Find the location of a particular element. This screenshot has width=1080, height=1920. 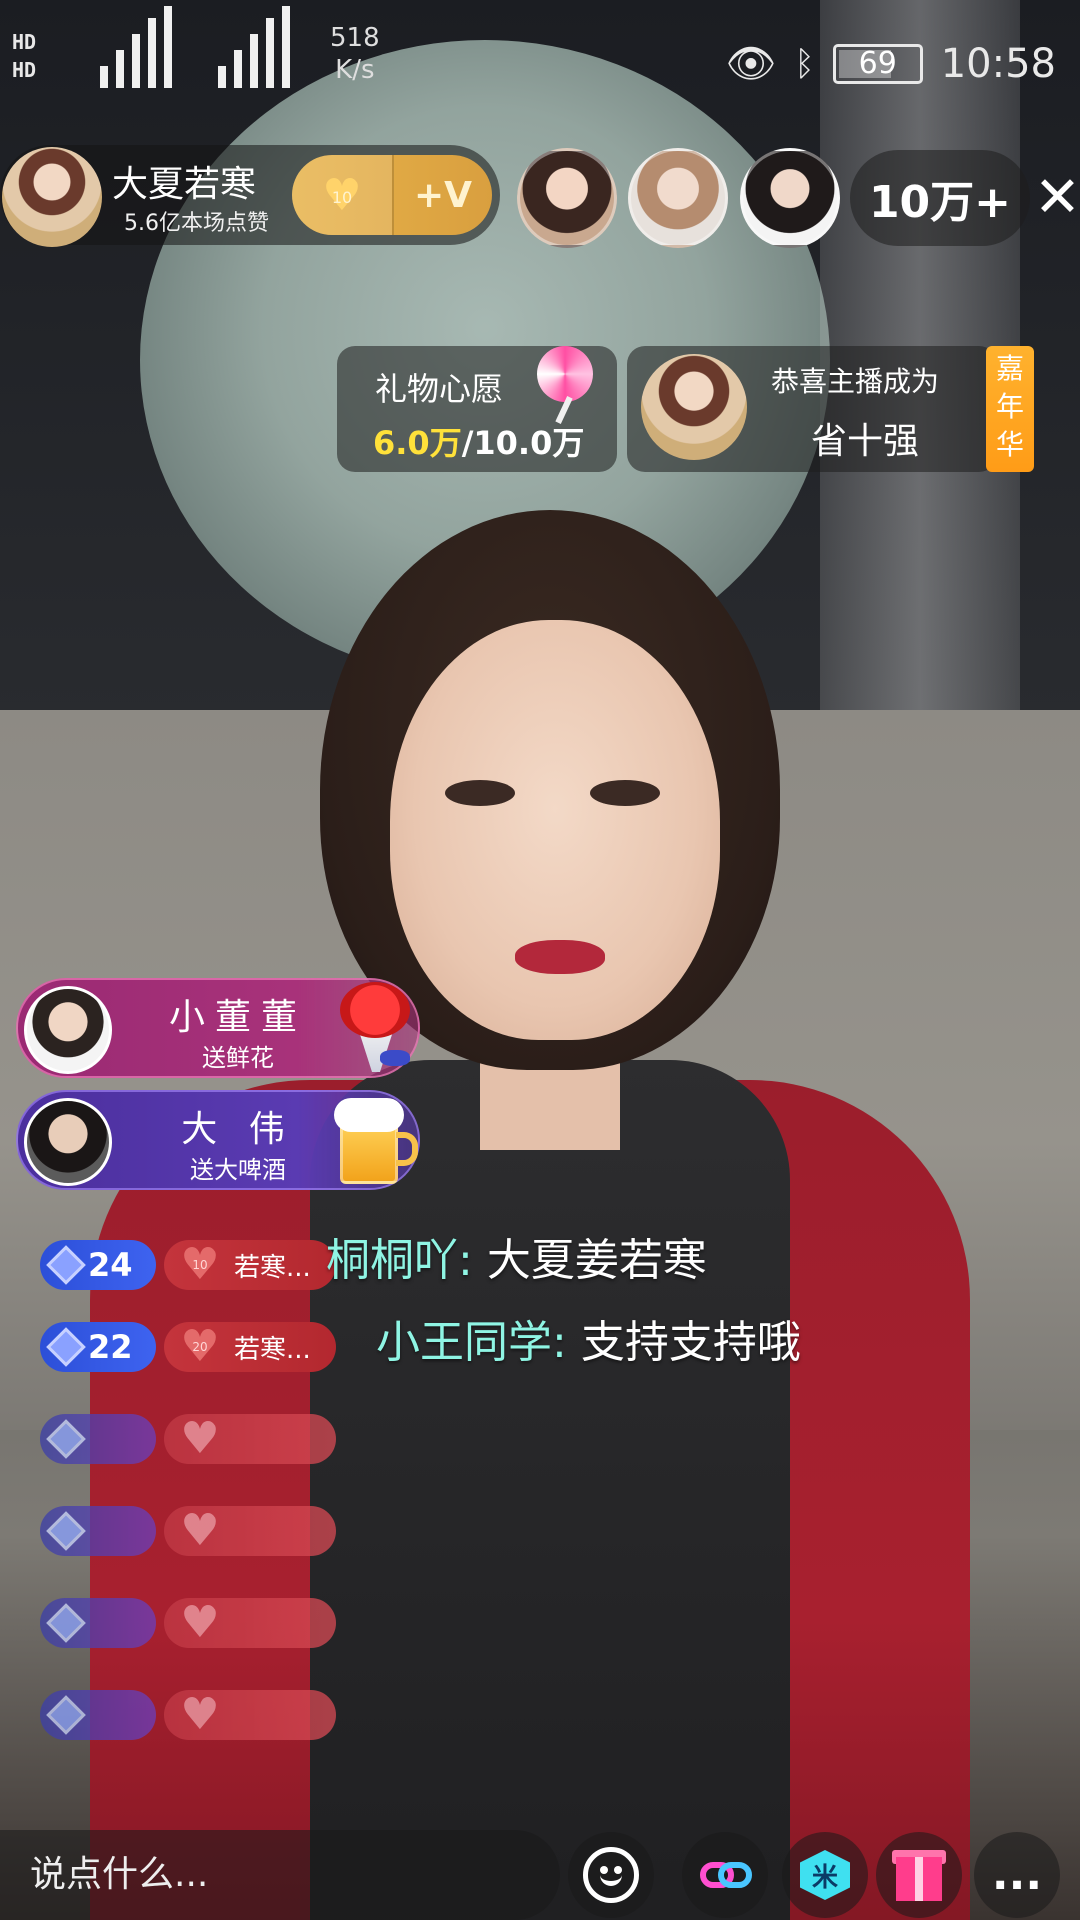

audience-count: 10万+ is located at coordinates (940, 198).